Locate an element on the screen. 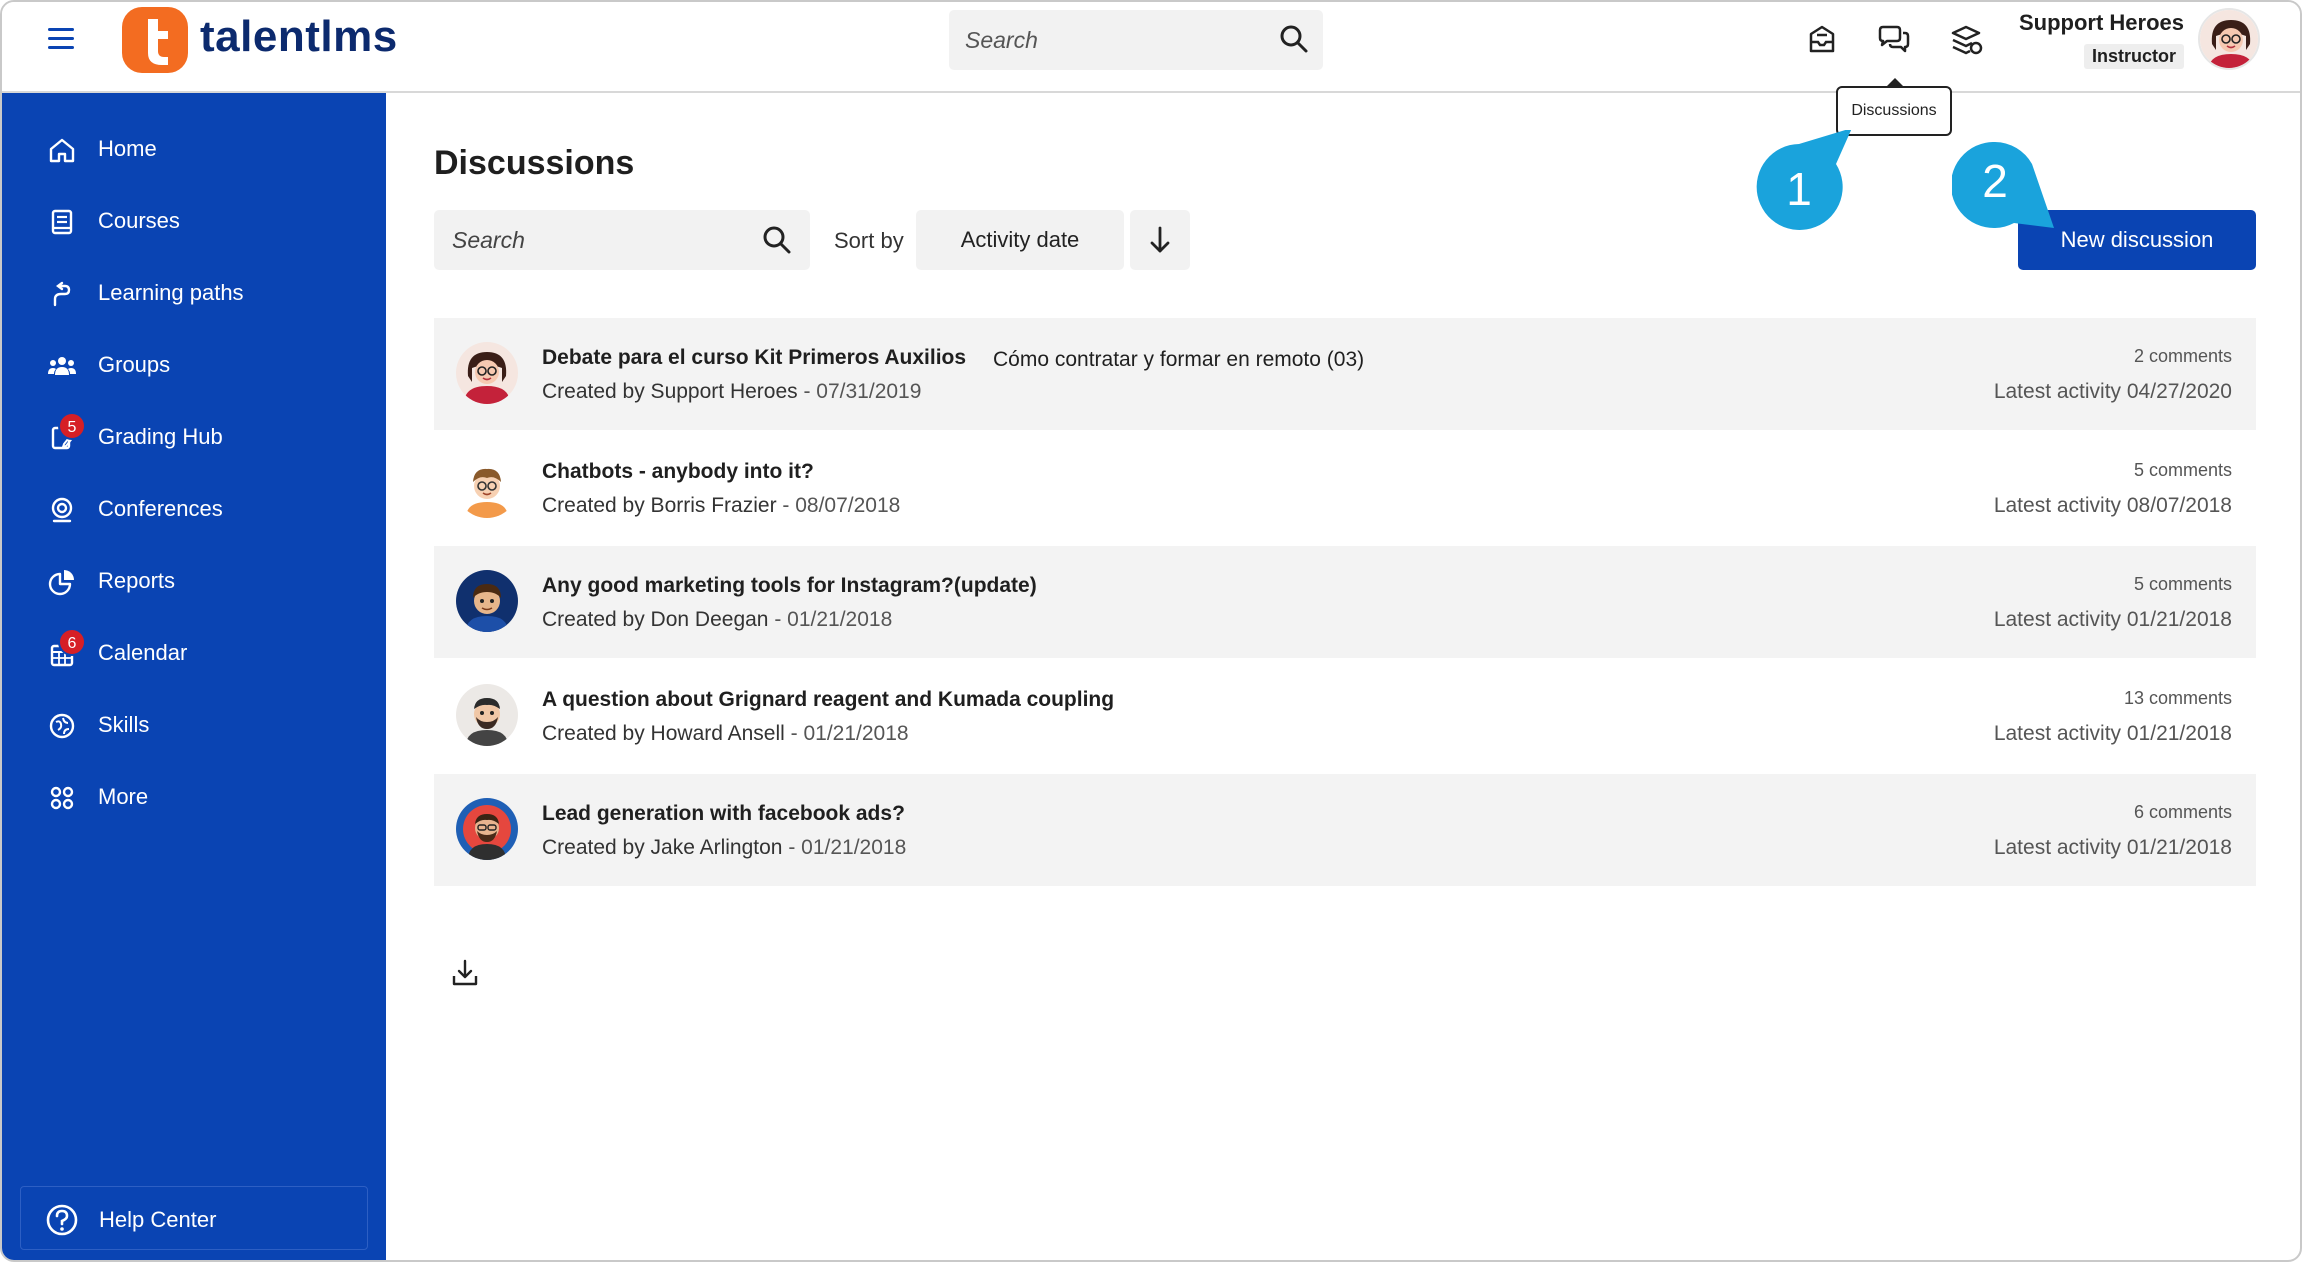 Image resolution: width=2302 pixels, height=1262 pixels. discussion-title: Chatbots - anybody into it? is located at coordinates (678, 472).